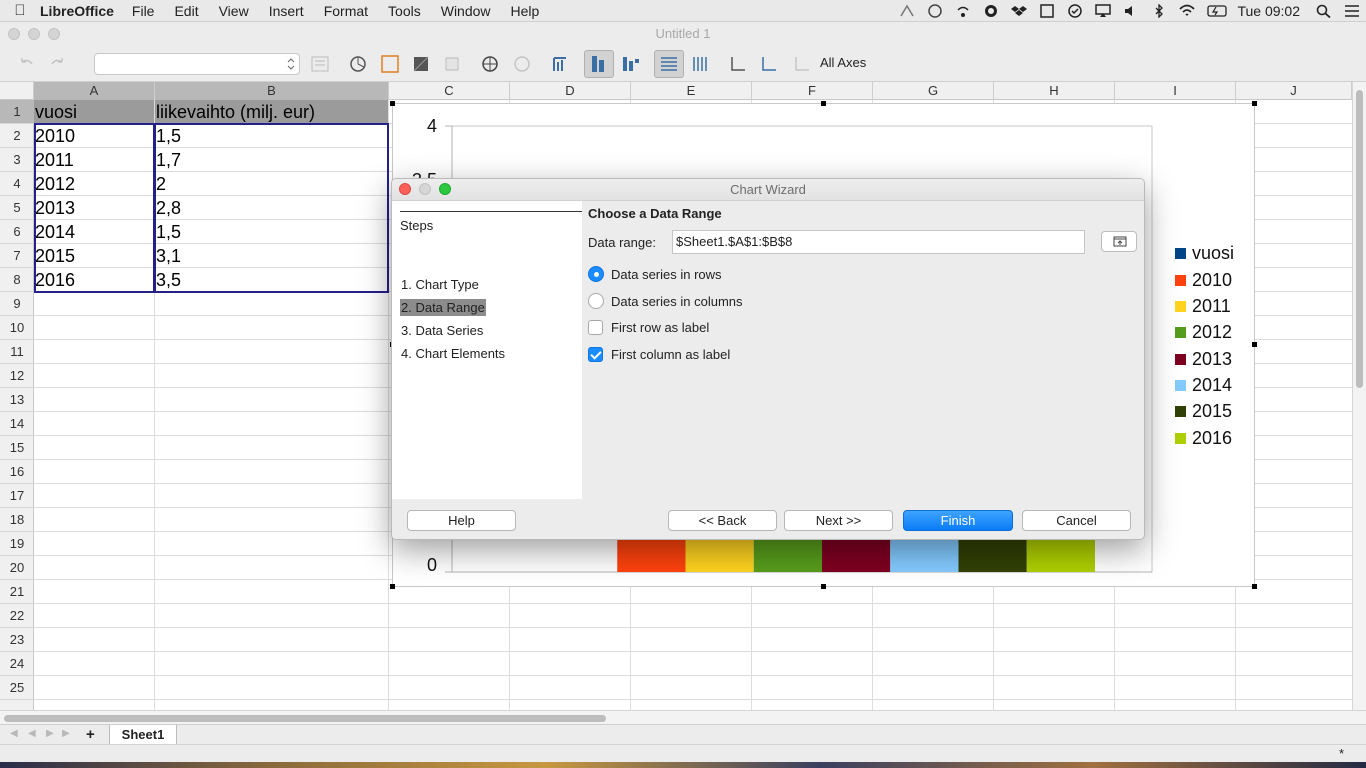 The height and width of the screenshot is (768, 1366). I want to click on row-header: 20, so click(17, 568).